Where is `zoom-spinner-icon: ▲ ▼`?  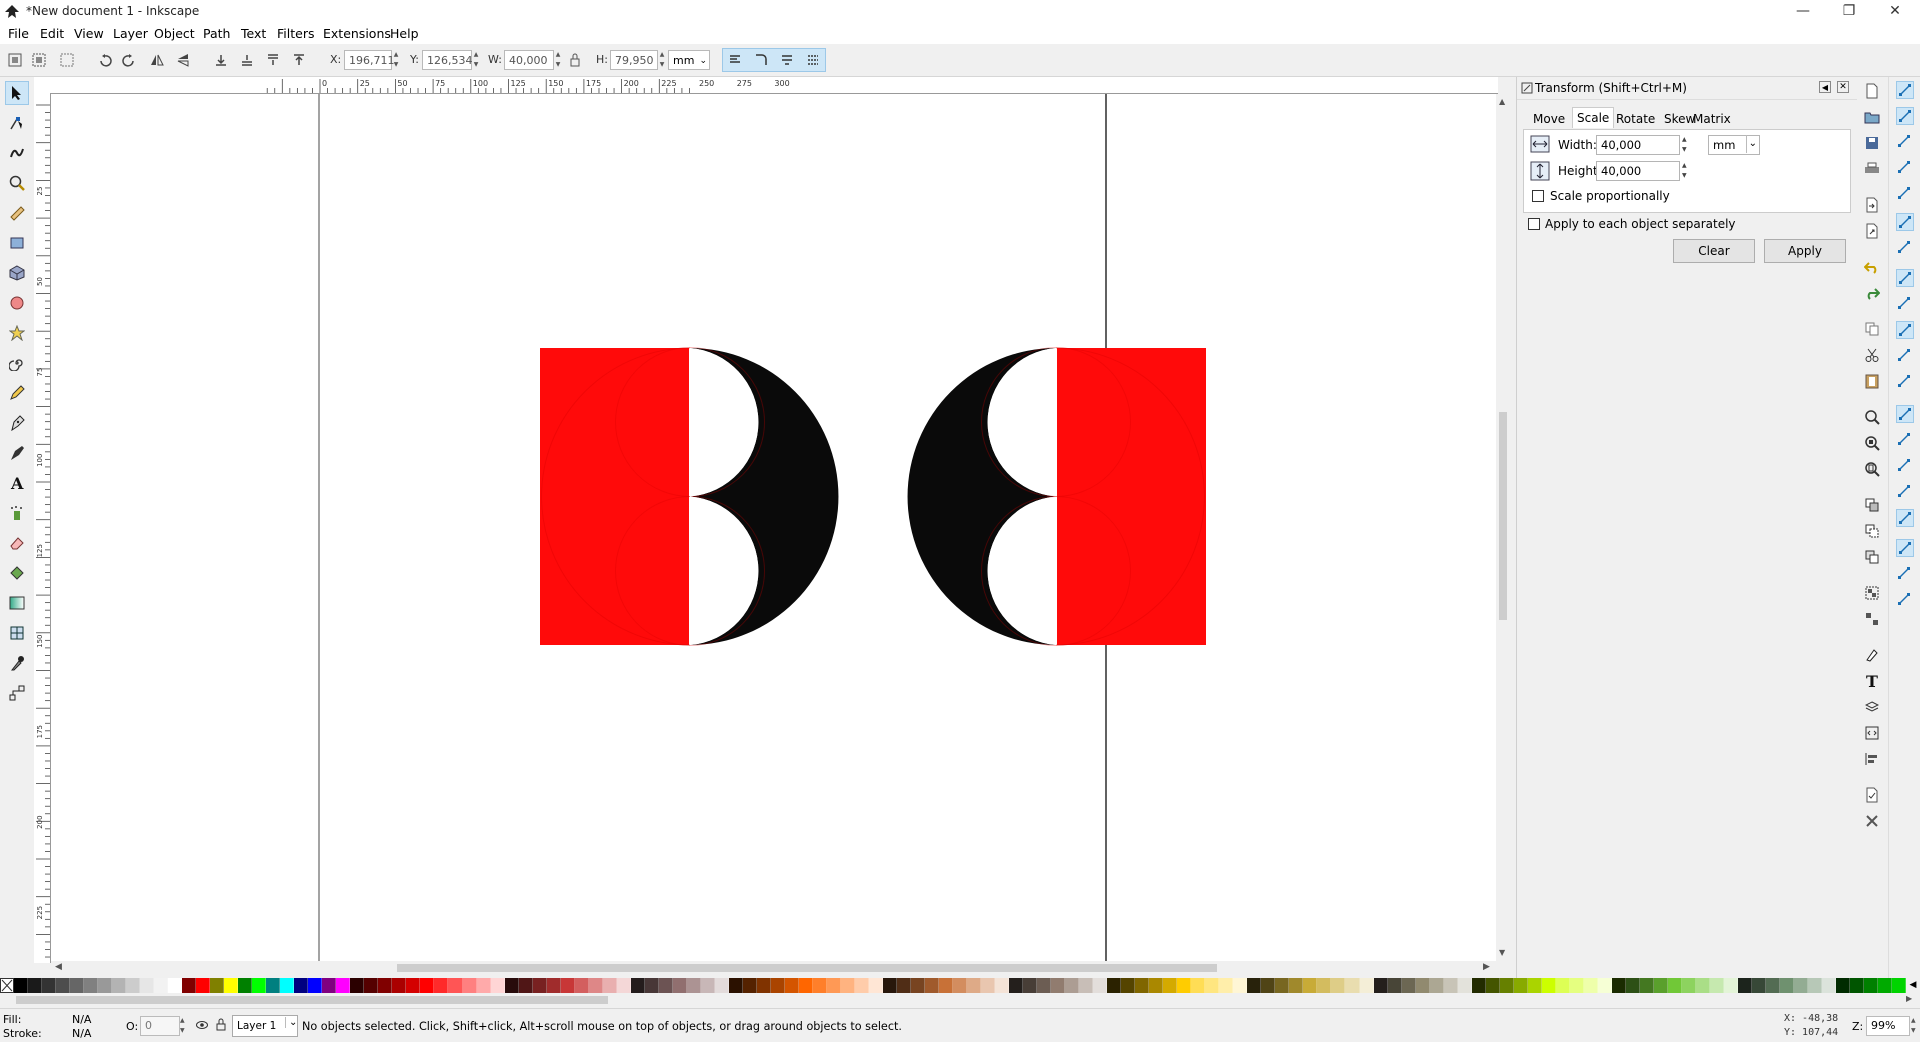
zoom-spinner-icon: ▲ ▼ is located at coordinates (1915, 1026).